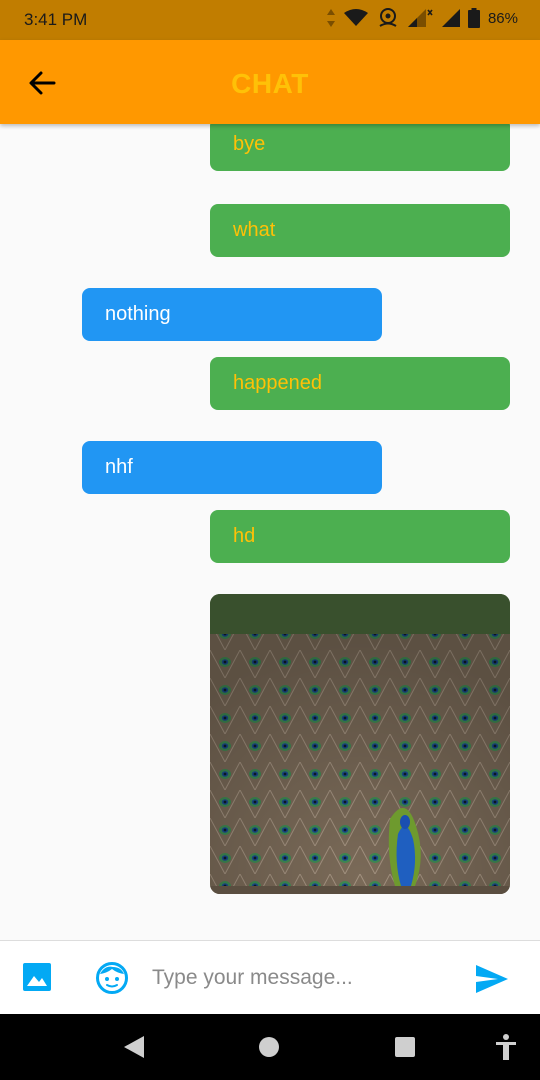  I want to click on status-time: 3:41 PM, so click(56, 19).